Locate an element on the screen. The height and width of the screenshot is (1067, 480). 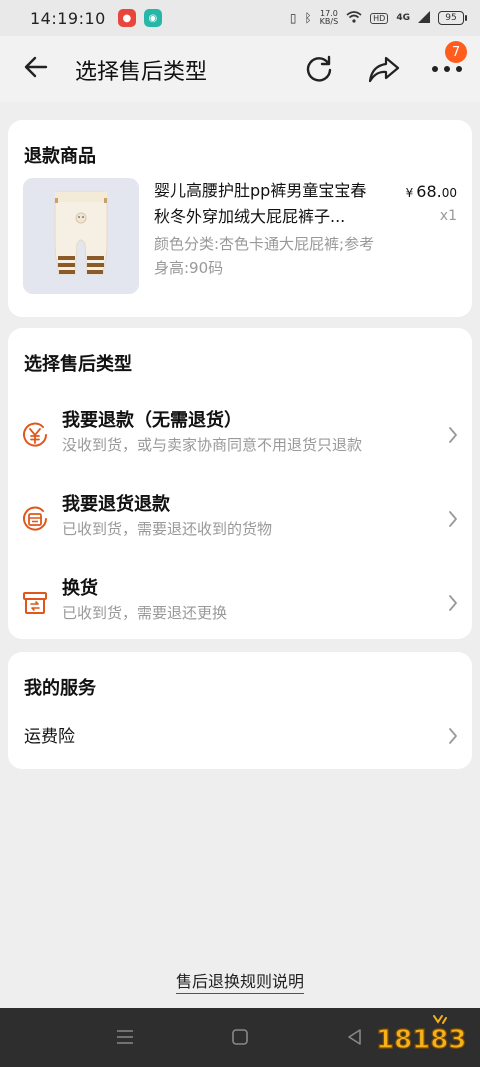
battery-icon: 95 is located at coordinates (452, 18).